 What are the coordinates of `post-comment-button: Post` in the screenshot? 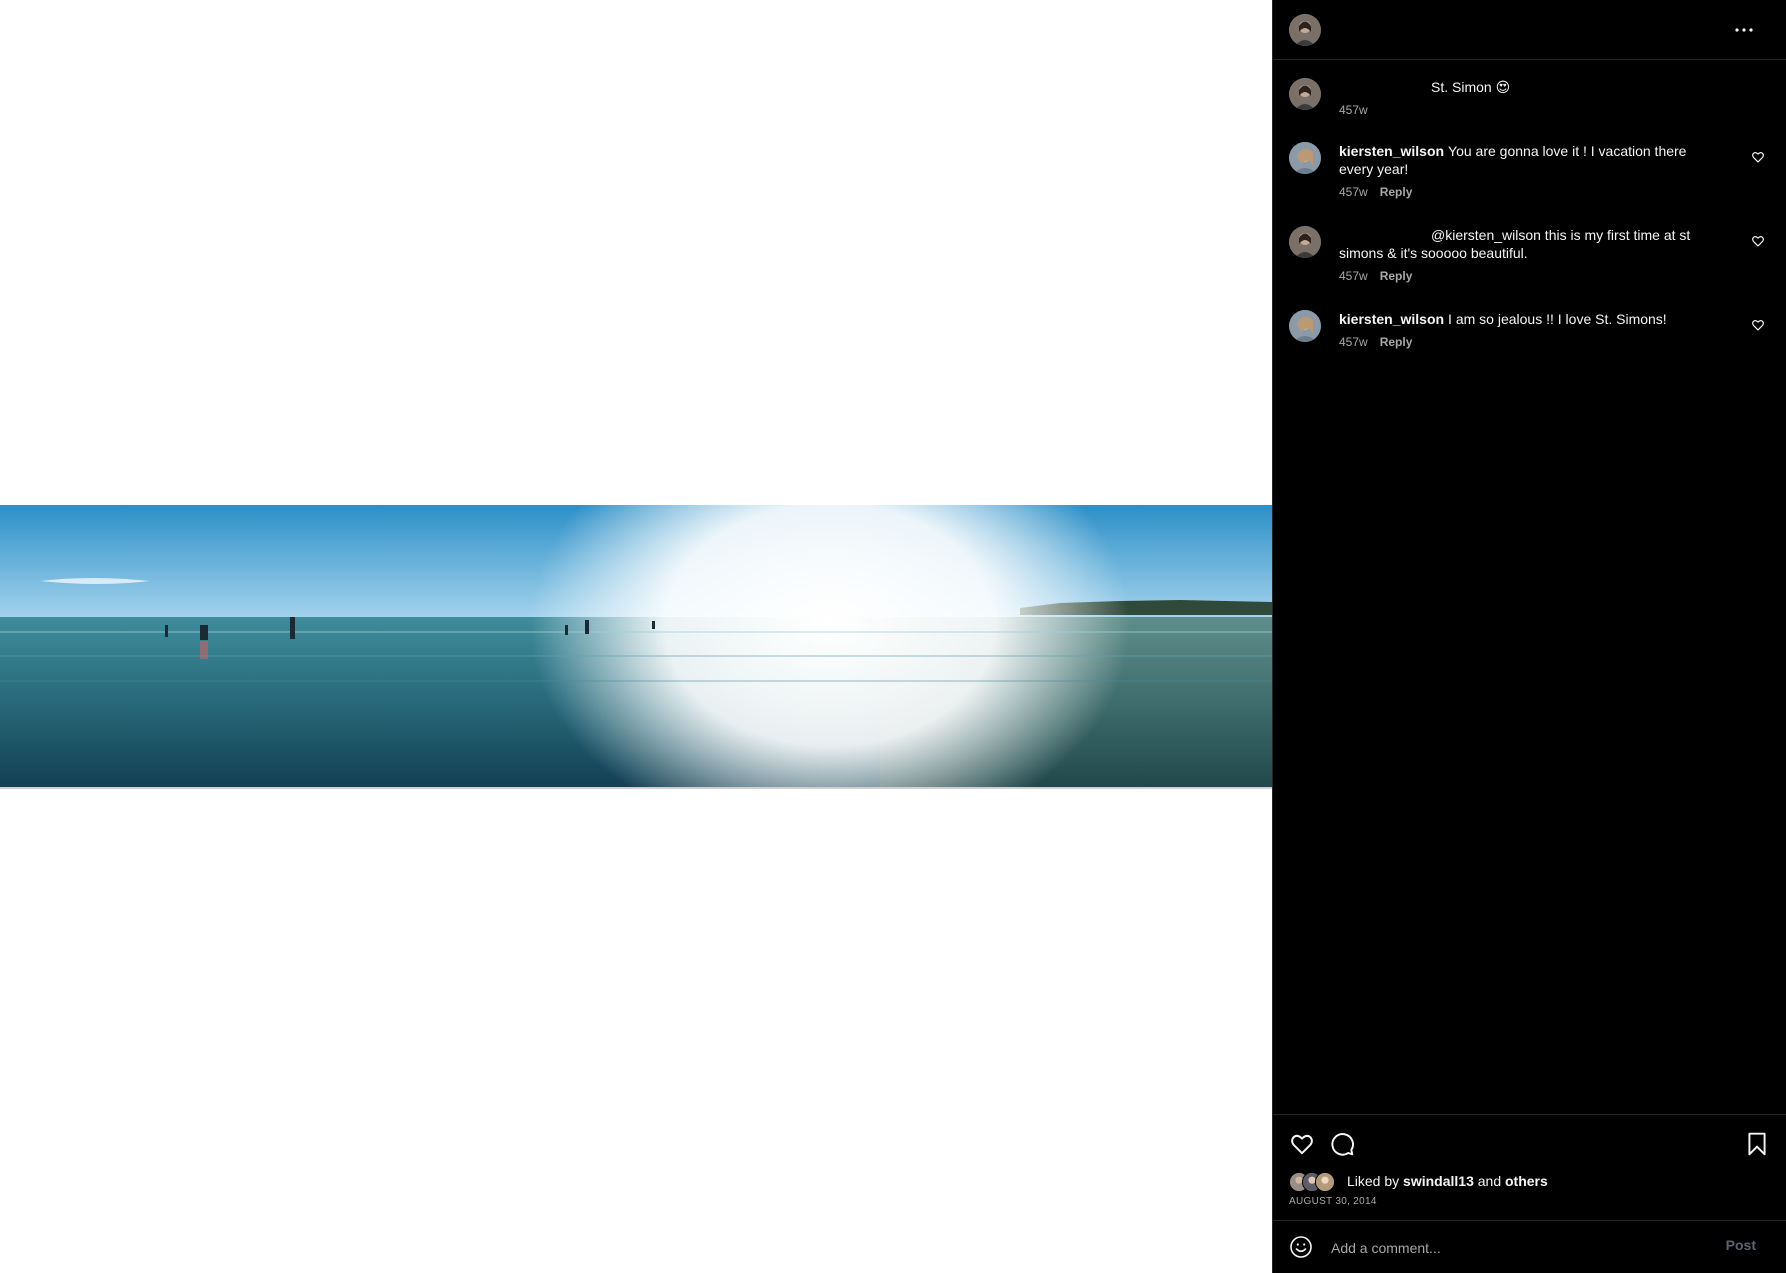 It's located at (1741, 1245).